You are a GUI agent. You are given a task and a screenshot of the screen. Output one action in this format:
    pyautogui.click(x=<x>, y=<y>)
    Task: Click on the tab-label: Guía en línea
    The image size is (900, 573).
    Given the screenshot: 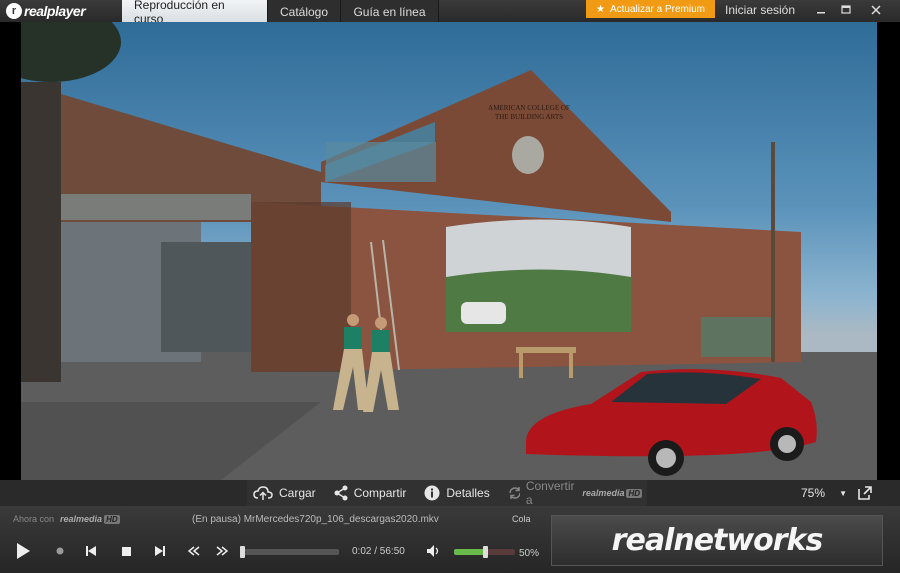 What is the action you would take?
    pyautogui.click(x=389, y=12)
    